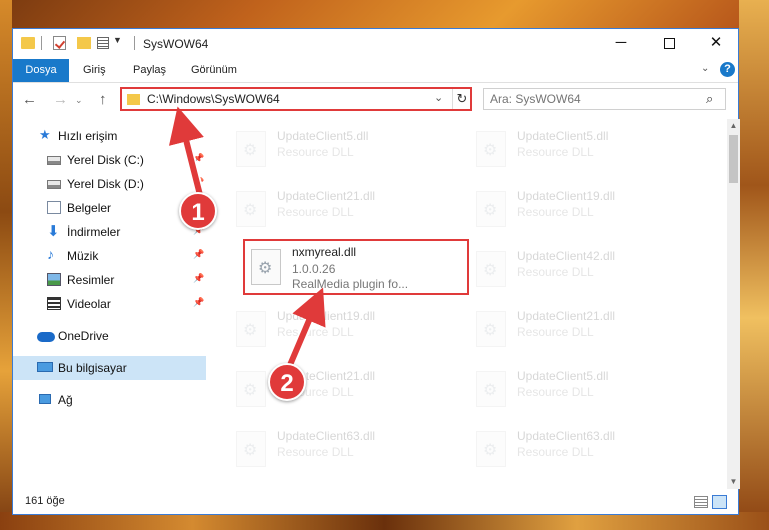 The image size is (769, 530). What do you see at coordinates (247, 238) in the screenshot?
I see `annotation-arrows` at bounding box center [247, 238].